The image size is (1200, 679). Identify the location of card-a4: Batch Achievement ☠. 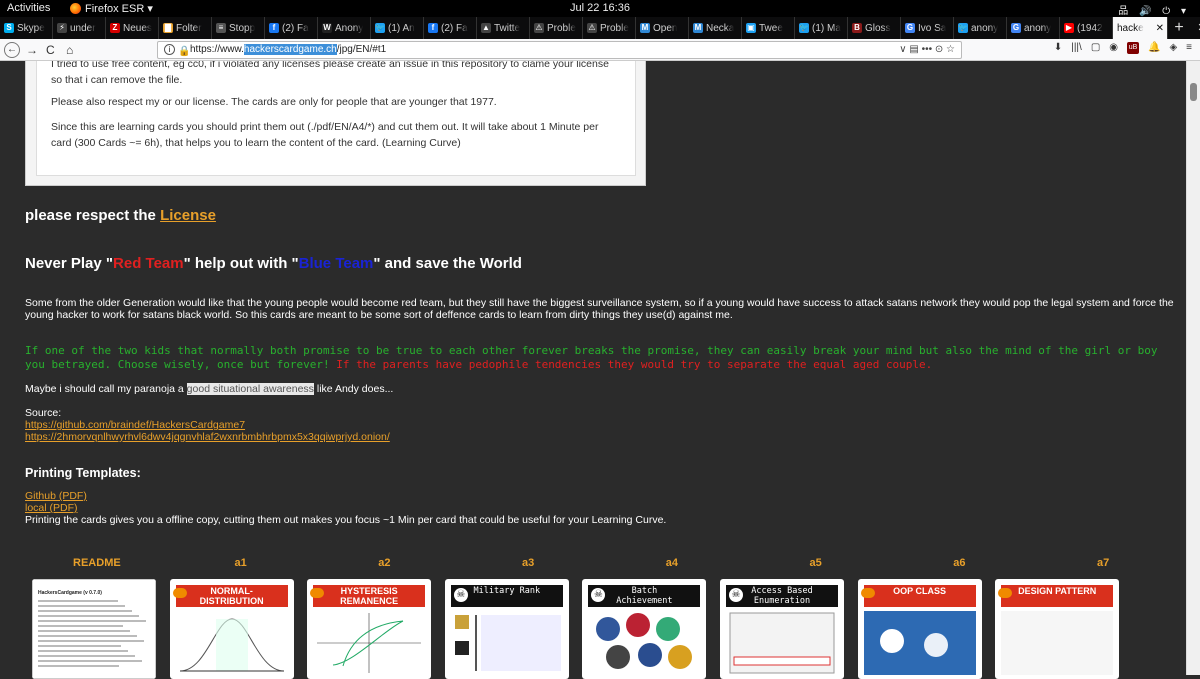
(644, 629).